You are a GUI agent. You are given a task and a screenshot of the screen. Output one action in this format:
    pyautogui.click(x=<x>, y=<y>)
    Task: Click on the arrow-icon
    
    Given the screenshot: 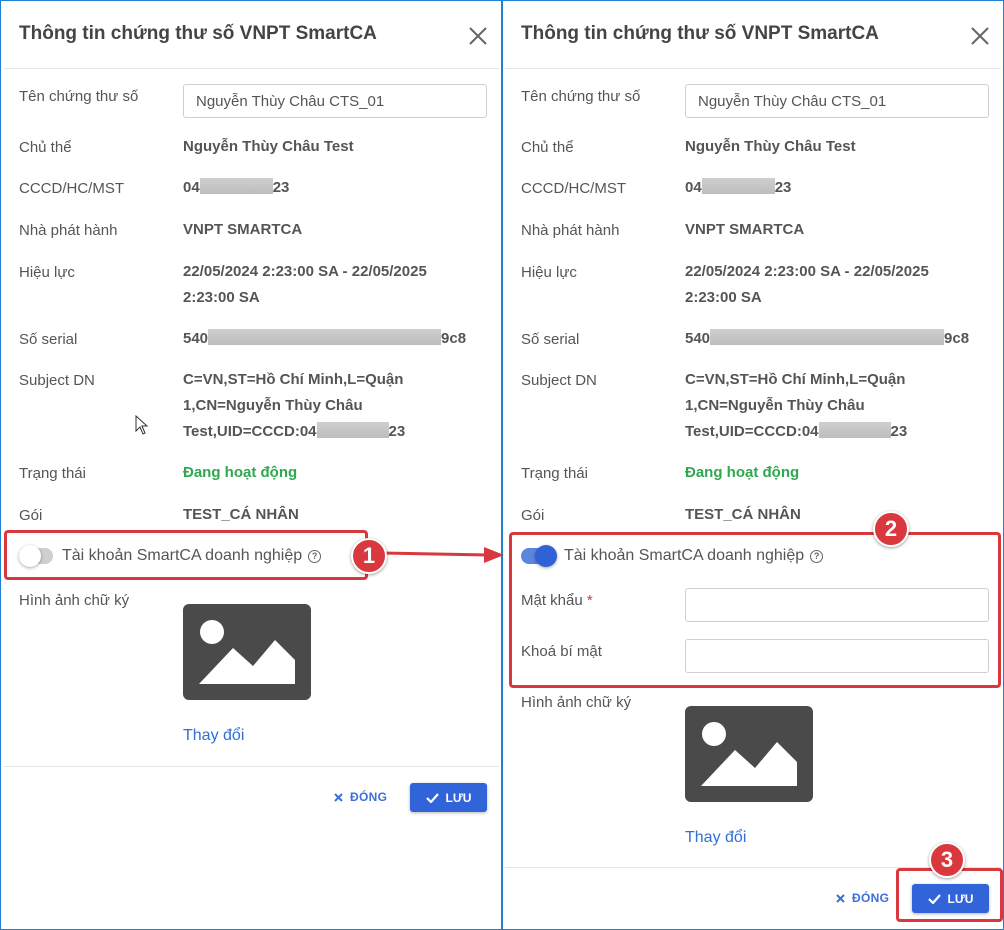 What is the action you would take?
    pyautogui.click(x=442, y=555)
    